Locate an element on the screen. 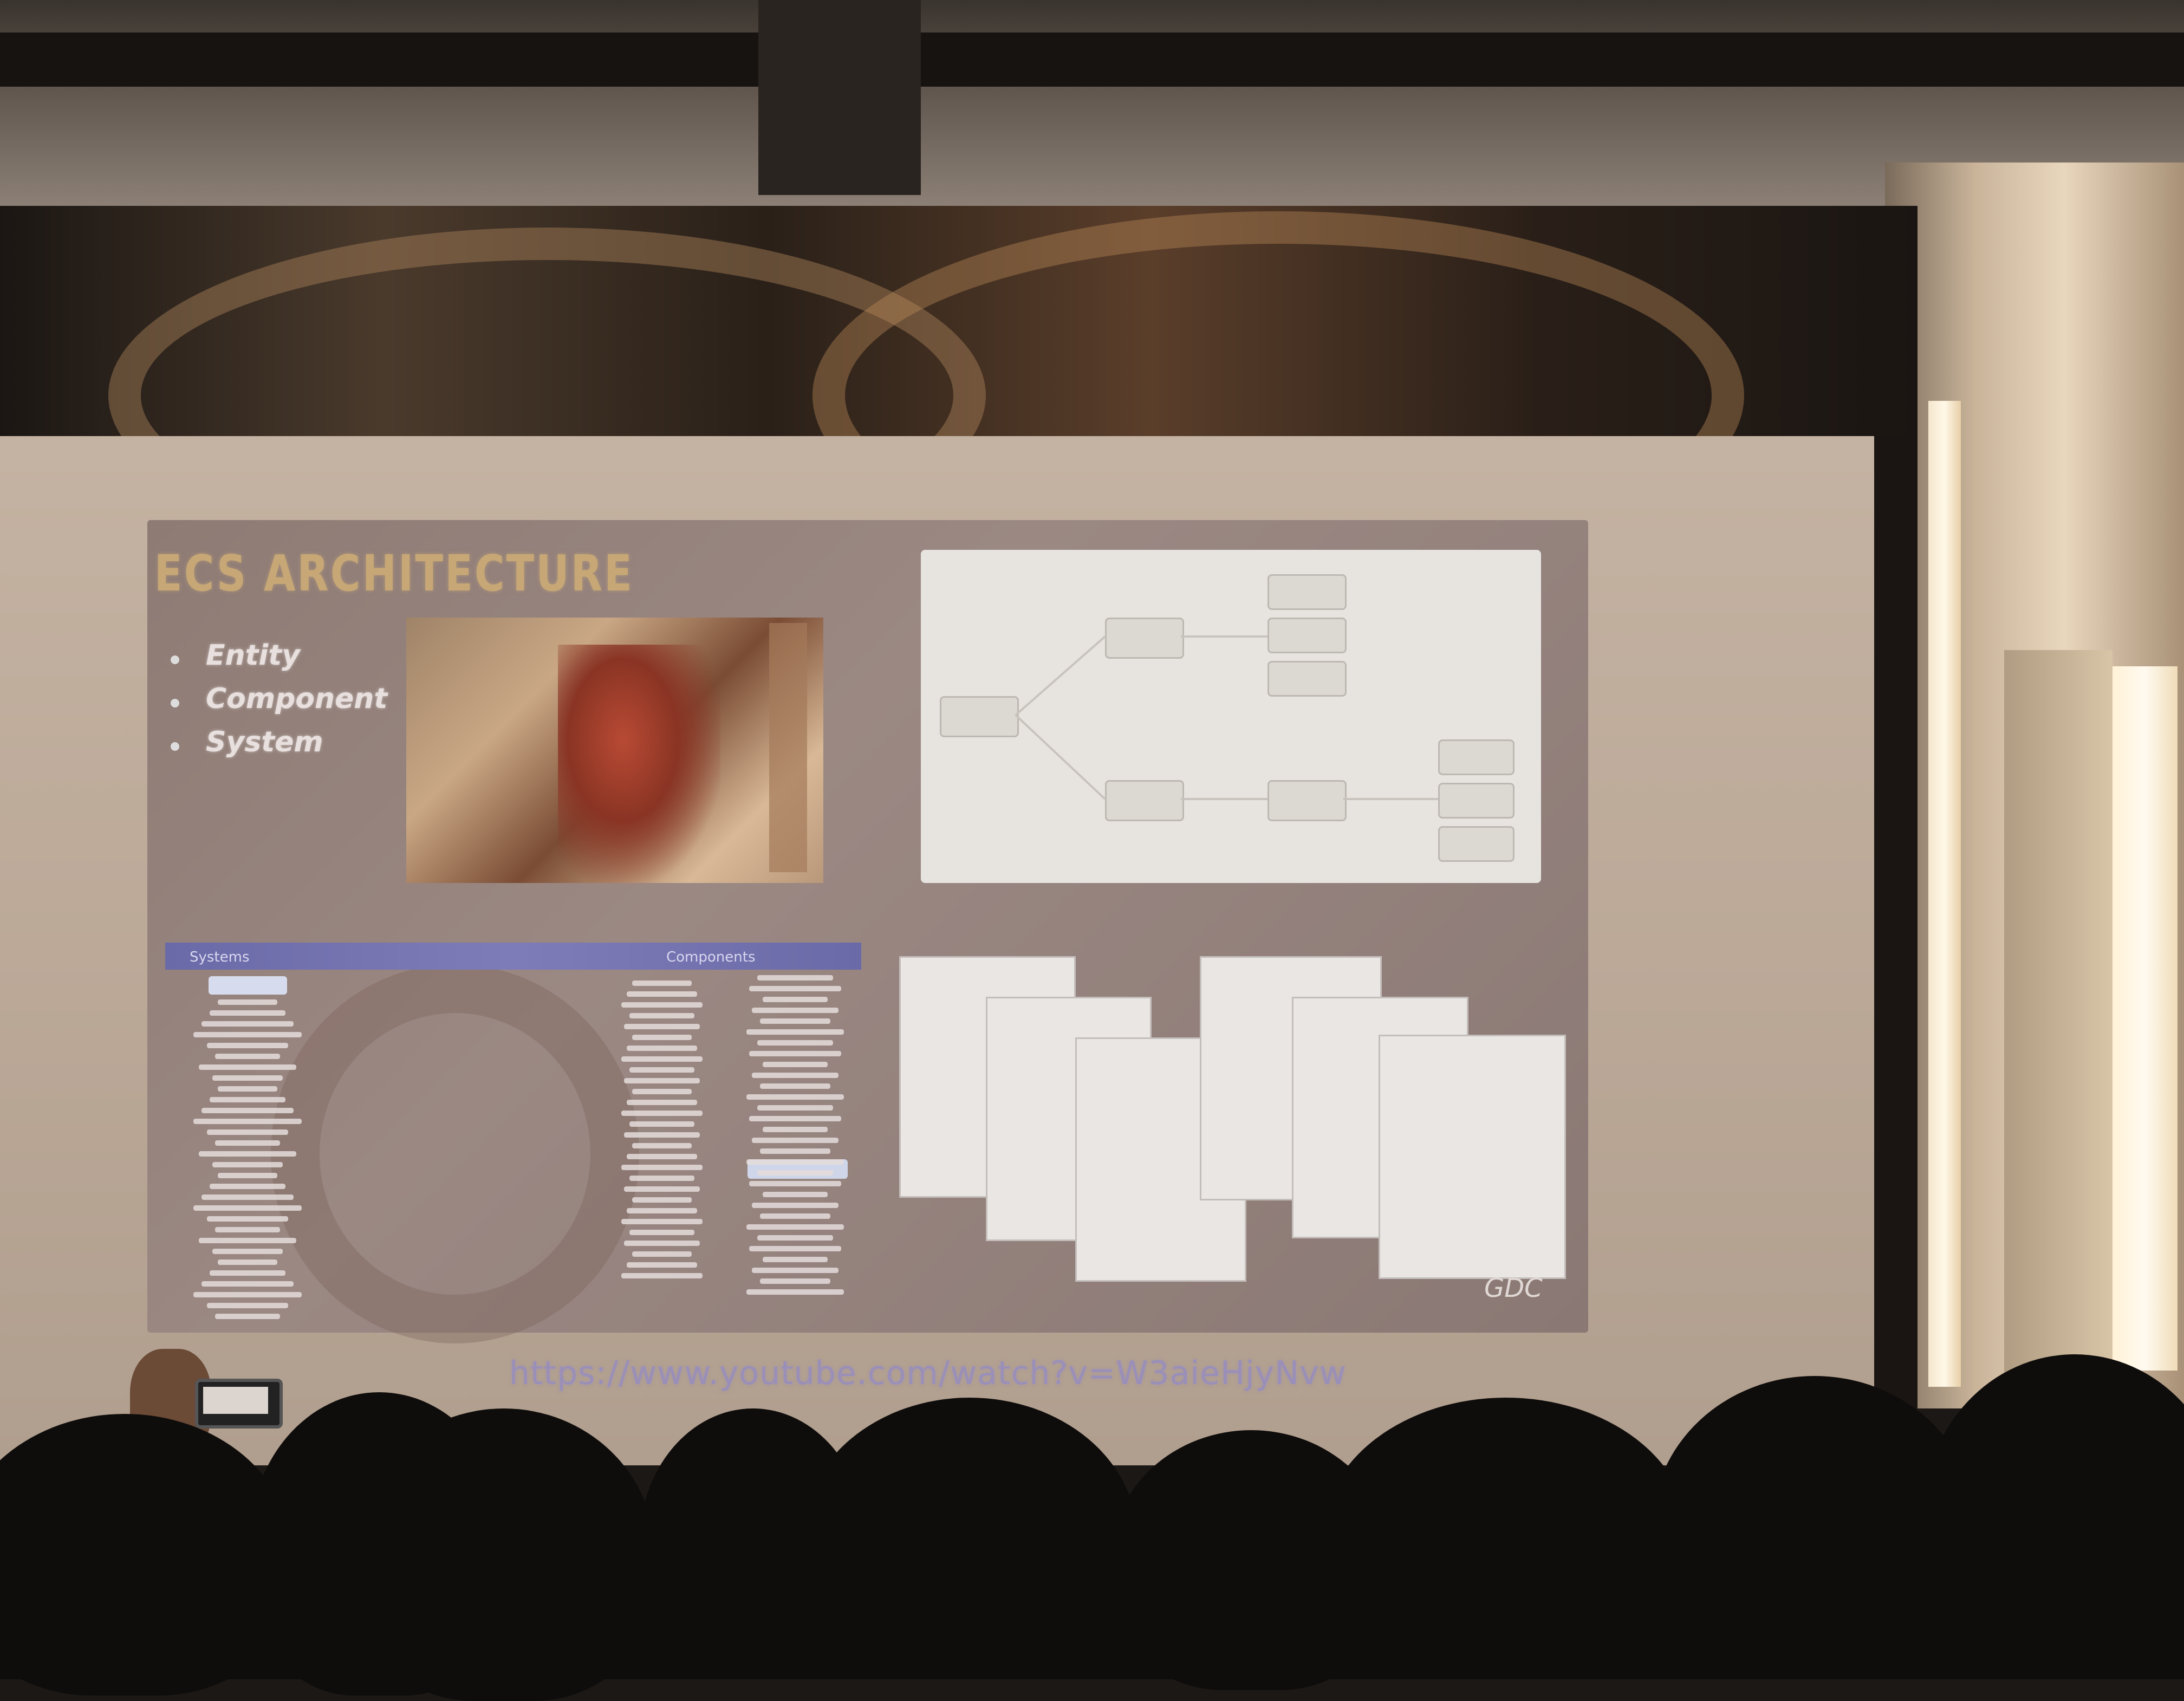 This screenshot has height=1701, width=2184. slide-title: ECS ARCHITECTURE is located at coordinates (394, 573).